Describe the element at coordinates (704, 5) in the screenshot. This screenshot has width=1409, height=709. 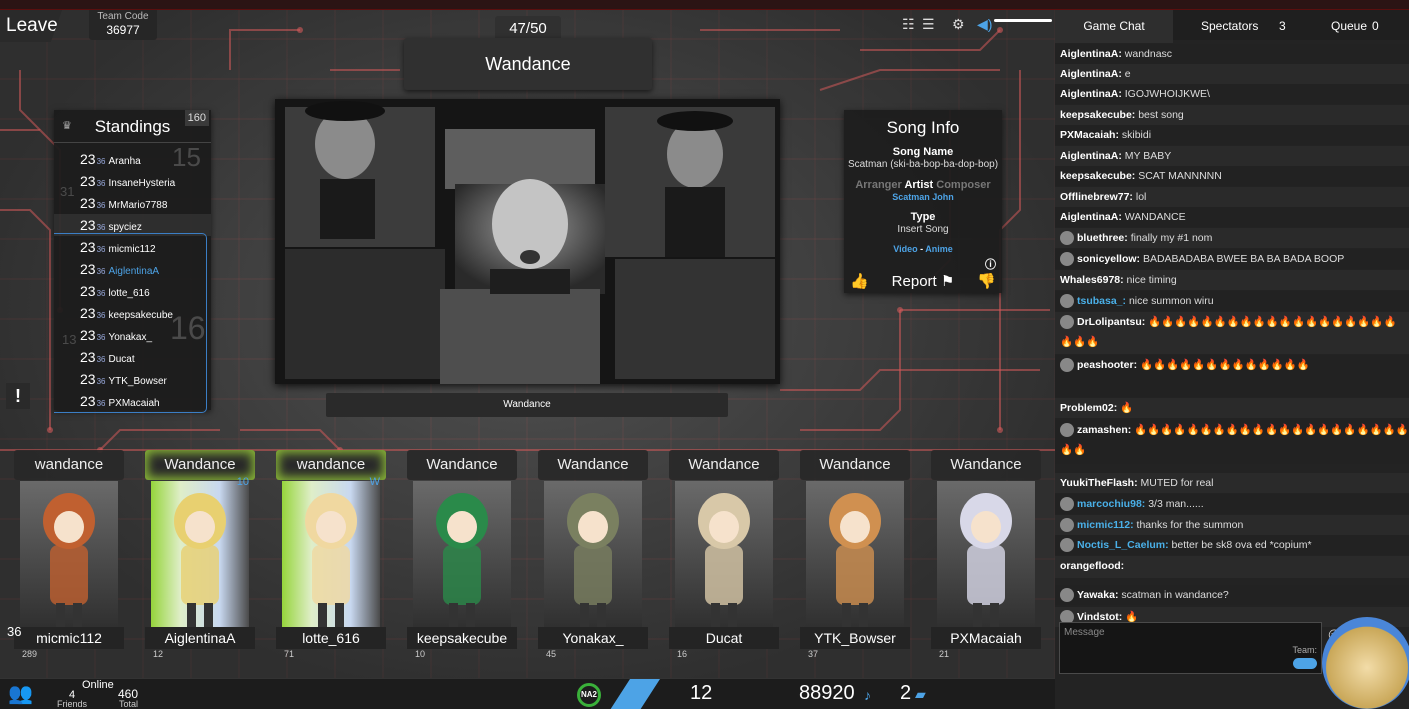
I see `browser-top-bar` at that location.